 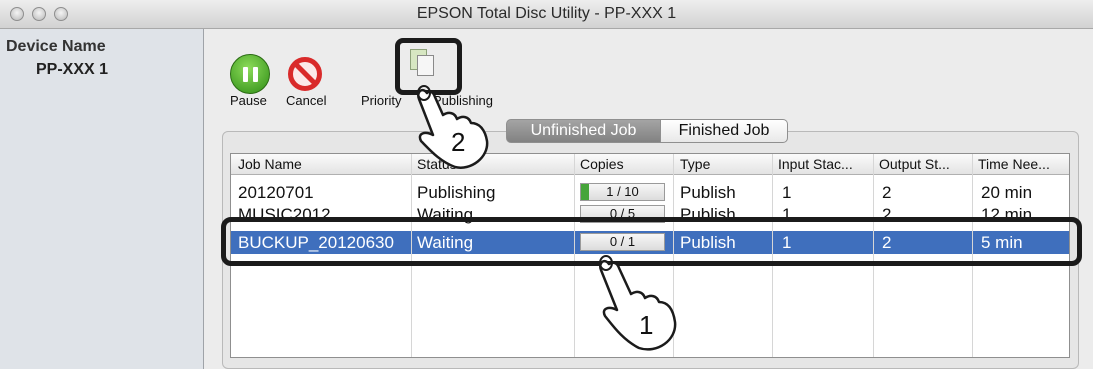 What do you see at coordinates (1007, 192) in the screenshot?
I see `cell-time-needed: 20 min` at bounding box center [1007, 192].